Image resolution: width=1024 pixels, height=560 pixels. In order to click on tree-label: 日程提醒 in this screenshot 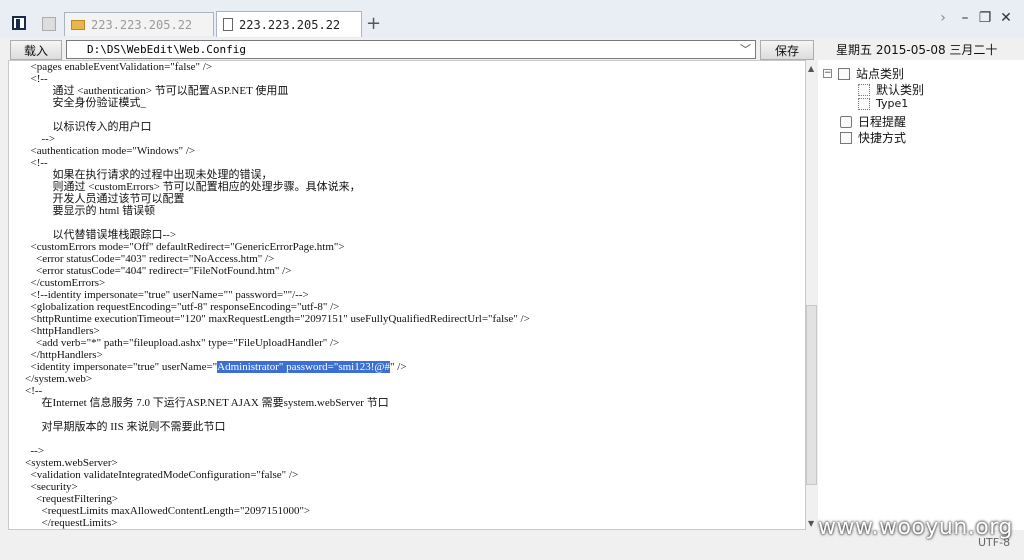, I will do `click(882, 122)`.